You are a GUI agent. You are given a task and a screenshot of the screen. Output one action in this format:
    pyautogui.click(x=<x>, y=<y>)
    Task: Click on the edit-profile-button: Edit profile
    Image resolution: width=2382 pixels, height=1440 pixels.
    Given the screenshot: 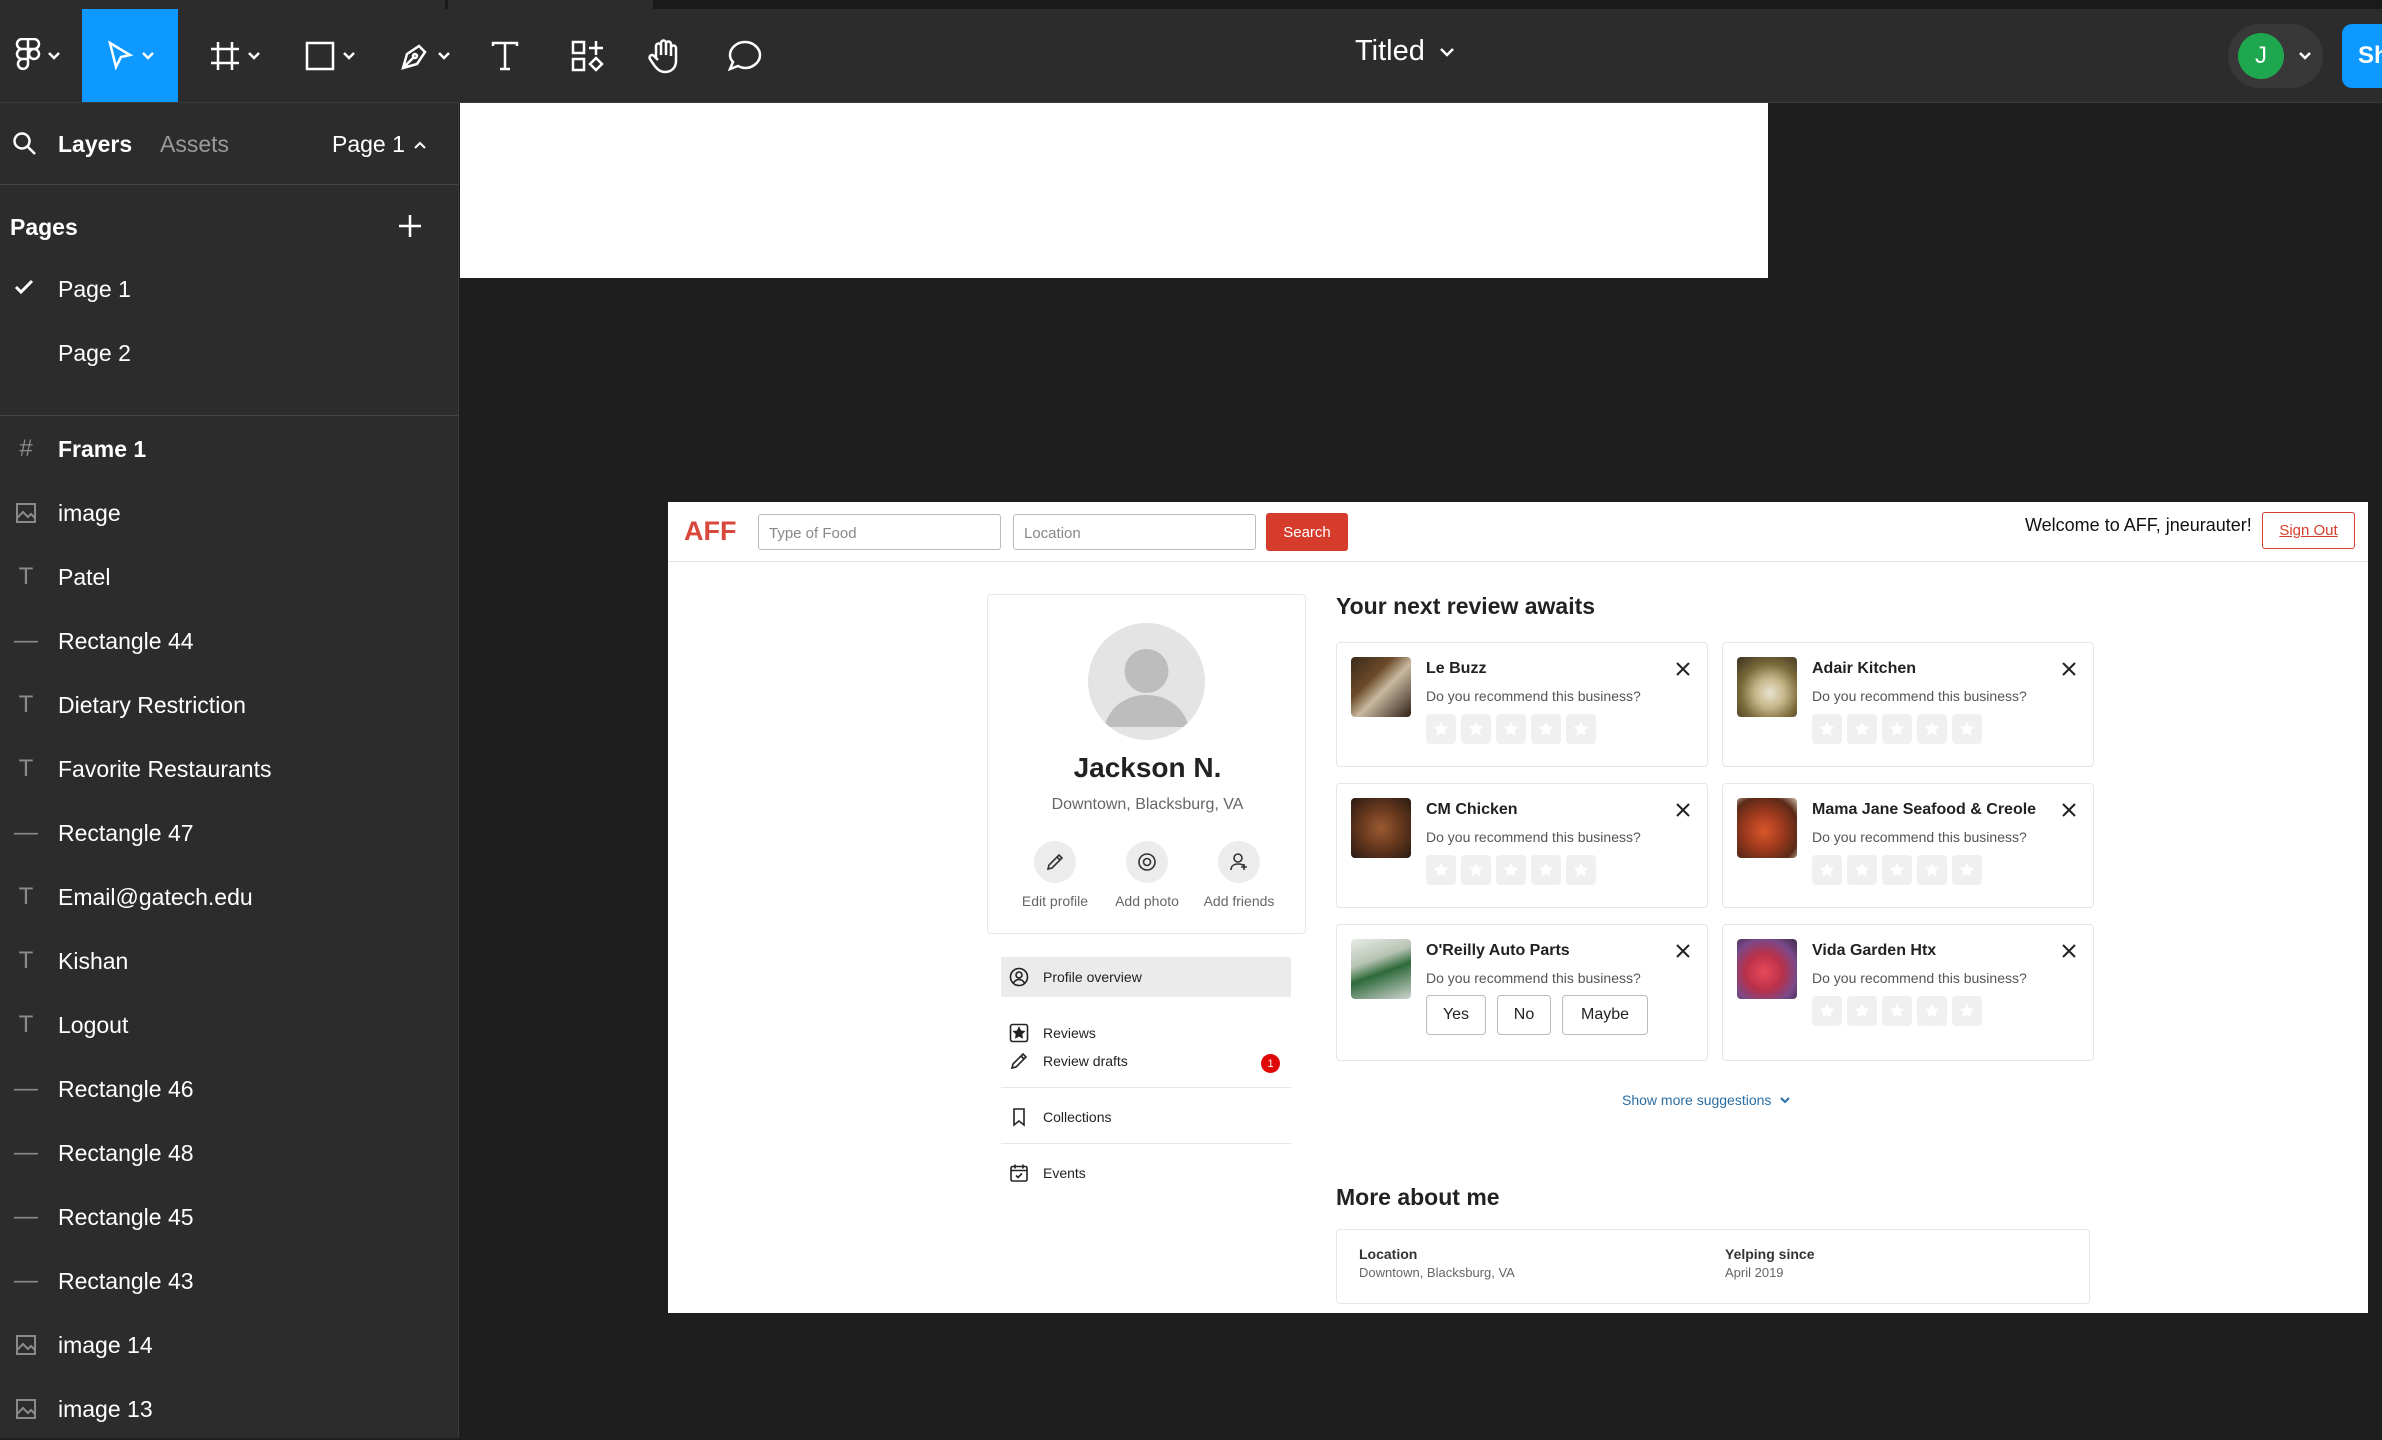 What is the action you would take?
    pyautogui.click(x=1055, y=875)
    